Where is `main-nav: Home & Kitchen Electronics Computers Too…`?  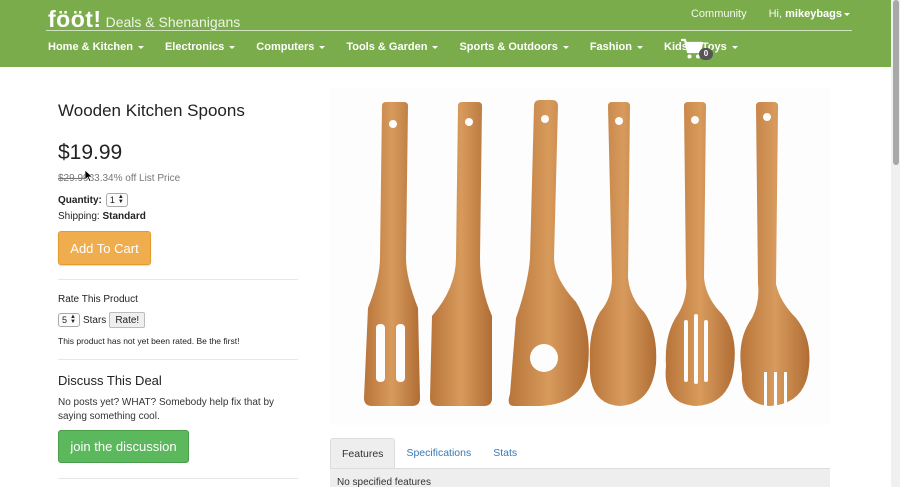
main-nav: Home & Kitchen Electronics Computers Too… is located at coordinates (403, 47).